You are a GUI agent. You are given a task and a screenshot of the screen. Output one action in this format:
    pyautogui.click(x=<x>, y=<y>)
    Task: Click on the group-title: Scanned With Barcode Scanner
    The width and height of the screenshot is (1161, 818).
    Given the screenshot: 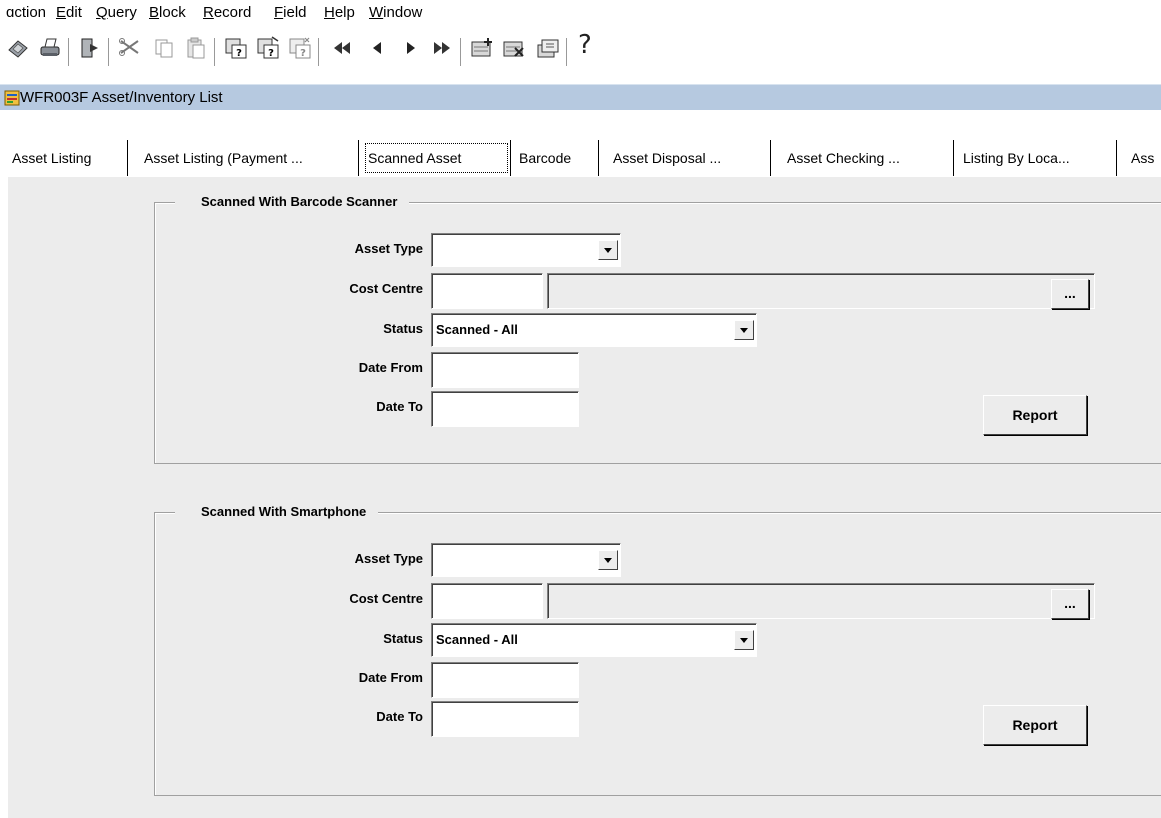 What is the action you would take?
    pyautogui.click(x=292, y=202)
    